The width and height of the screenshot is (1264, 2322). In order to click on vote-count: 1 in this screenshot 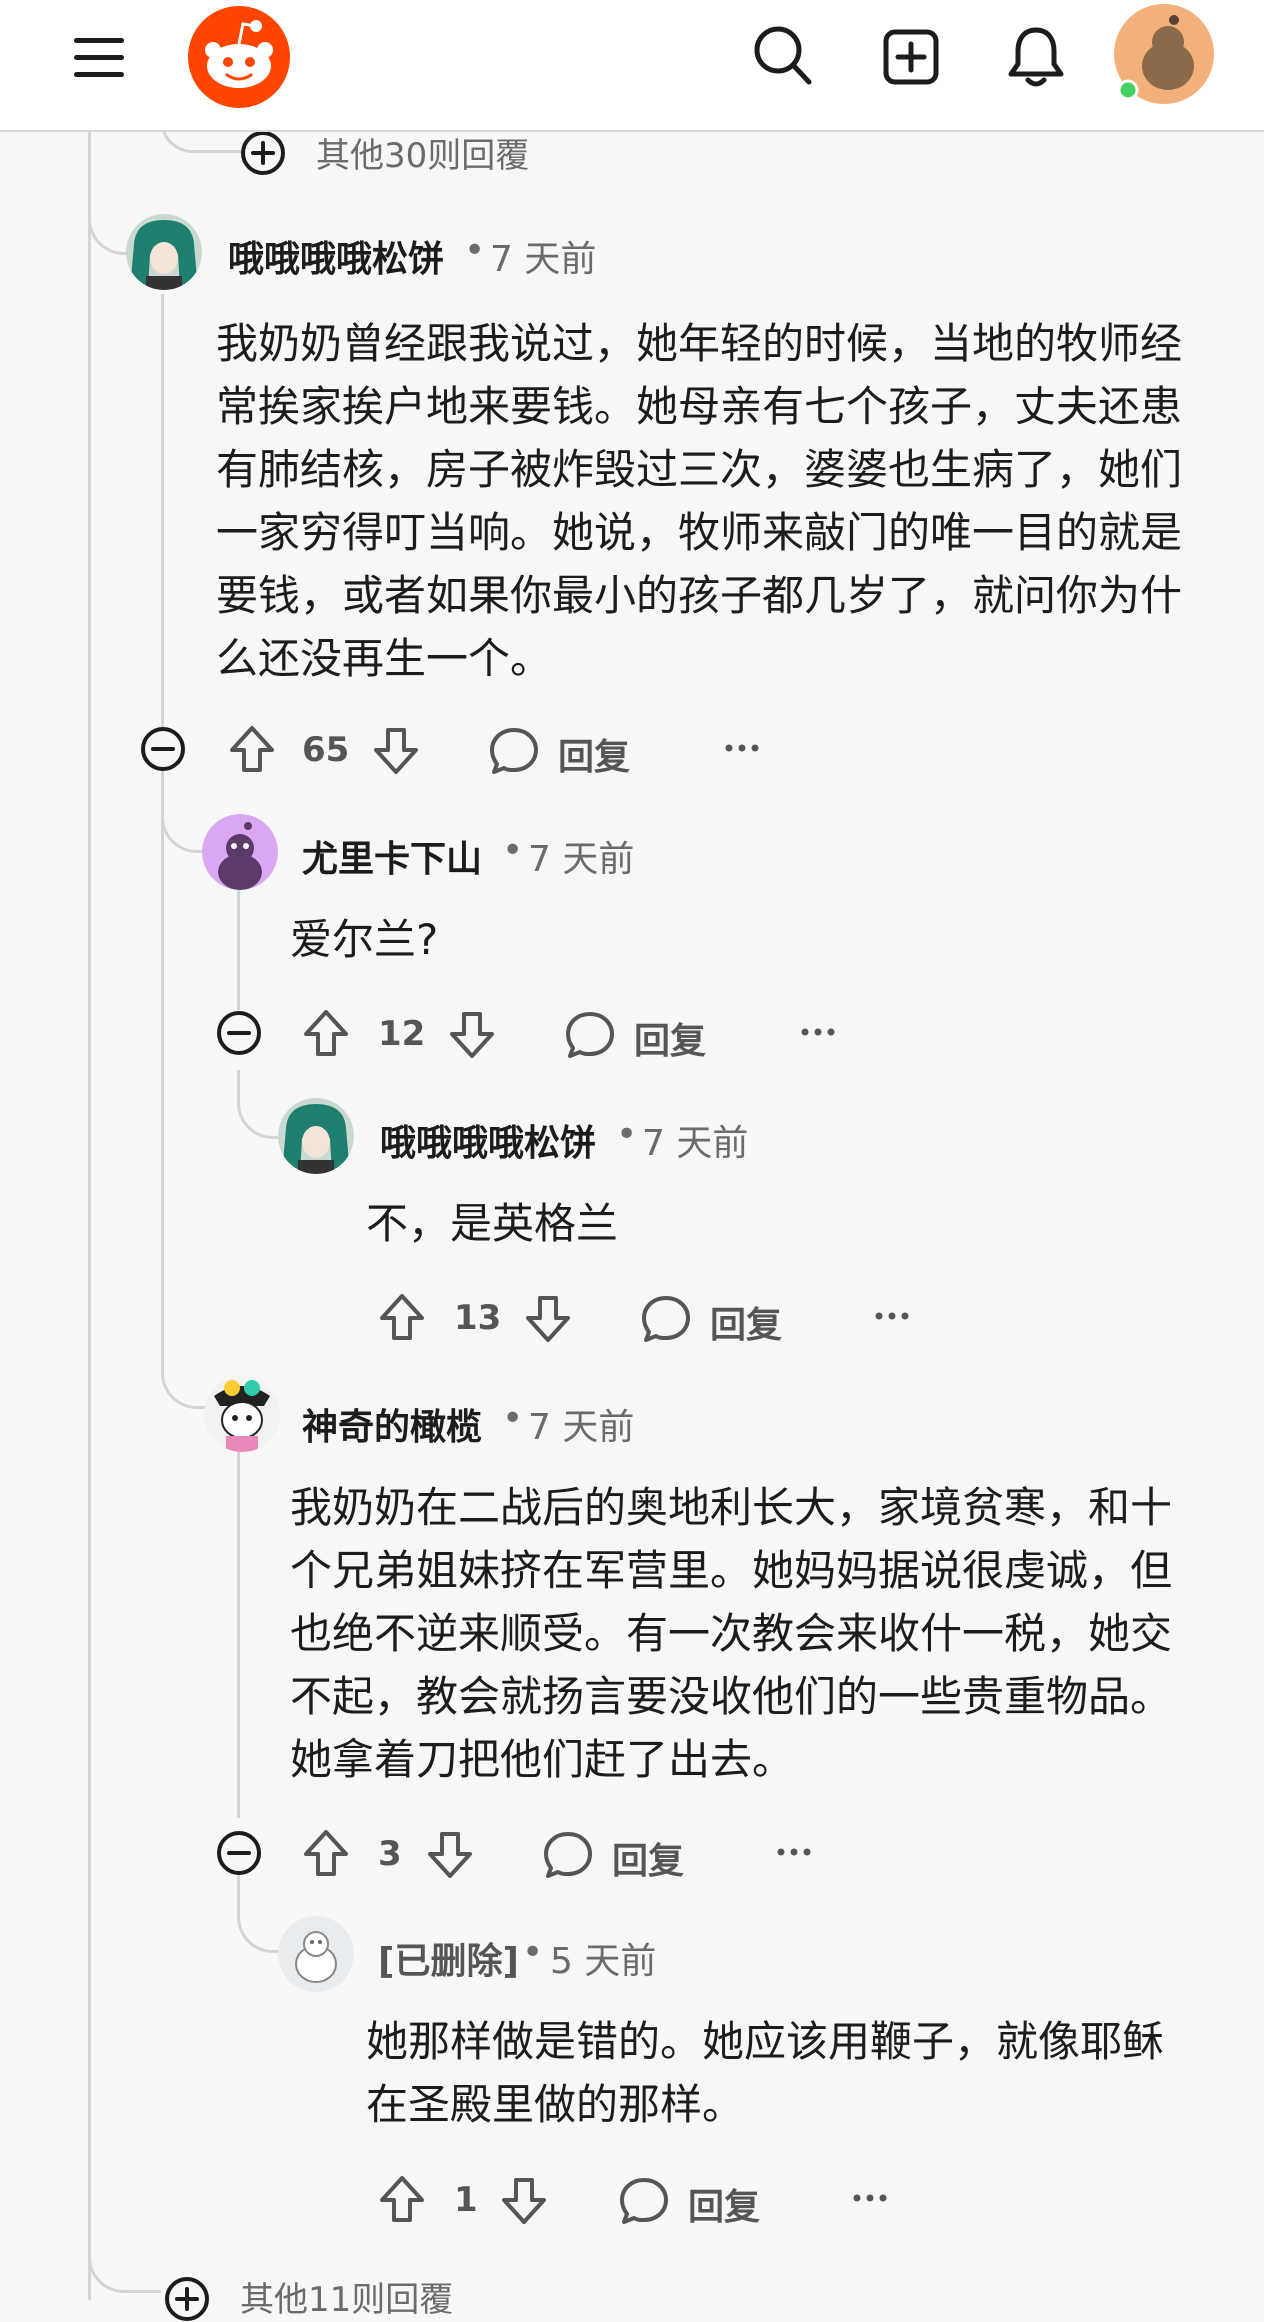, I will do `click(466, 2200)`.